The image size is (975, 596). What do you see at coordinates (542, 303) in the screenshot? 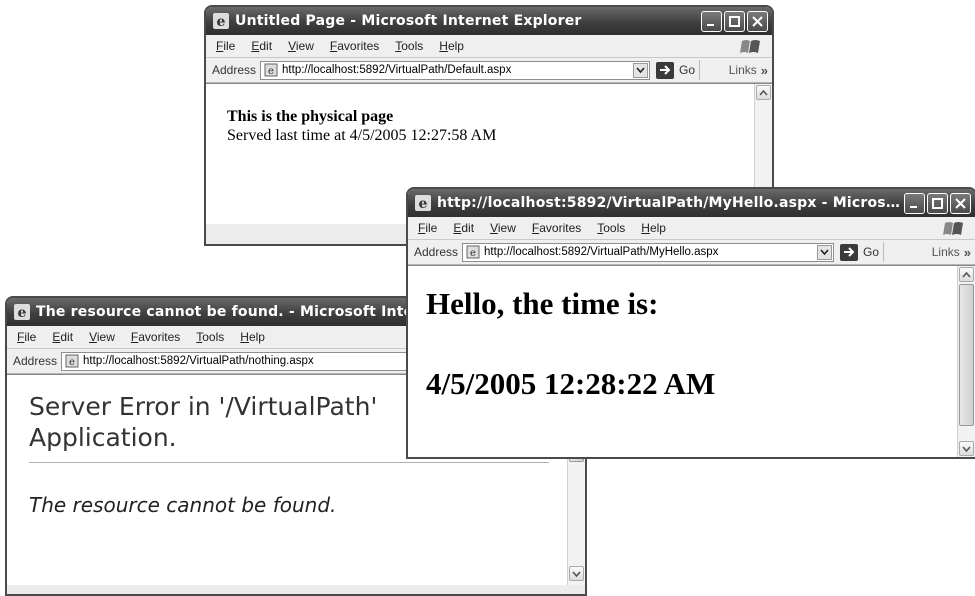
I see `hello-heading: Hello, the time is:` at bounding box center [542, 303].